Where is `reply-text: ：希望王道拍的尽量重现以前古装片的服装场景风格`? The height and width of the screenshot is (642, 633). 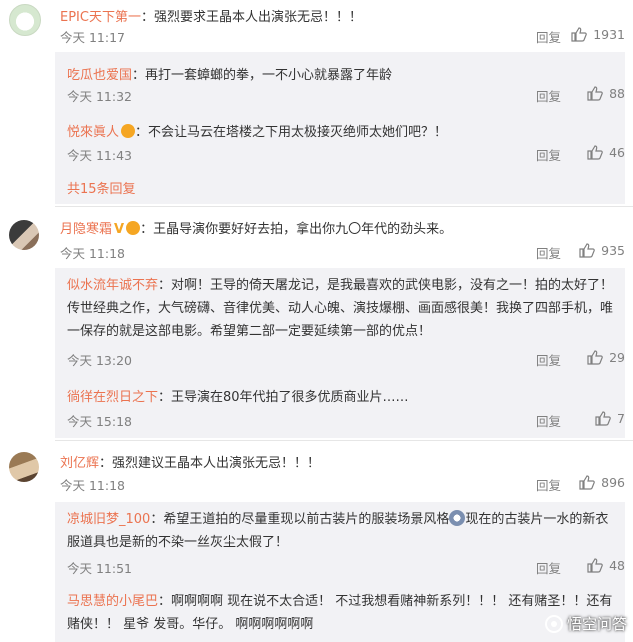 reply-text: ：希望王道拍的尽量重现以前古装片的服装场景风格 is located at coordinates (300, 519).